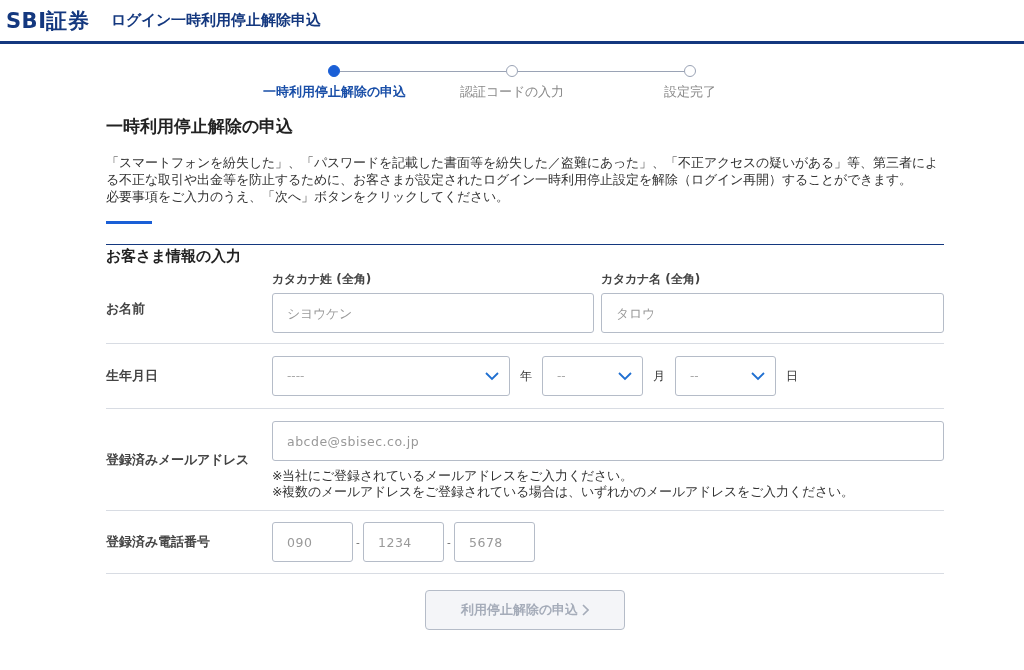 The height and width of the screenshot is (670, 1024). I want to click on phone-input: 090, so click(312, 542).